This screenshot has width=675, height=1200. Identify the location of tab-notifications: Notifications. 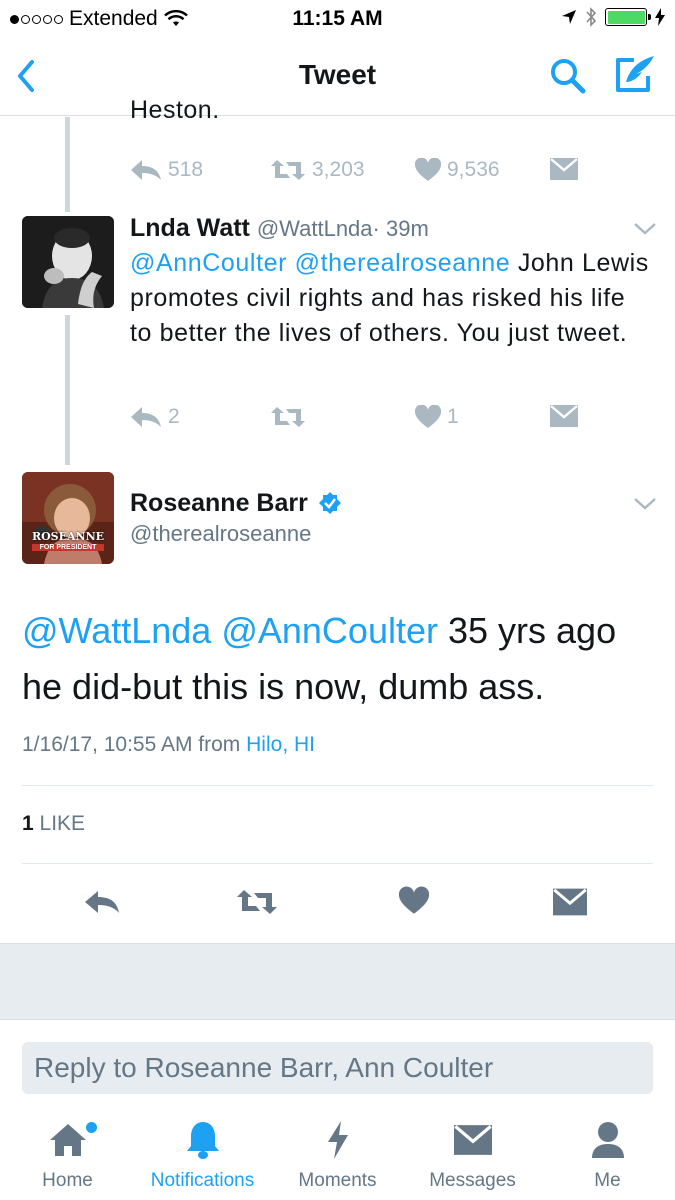
(202, 1154).